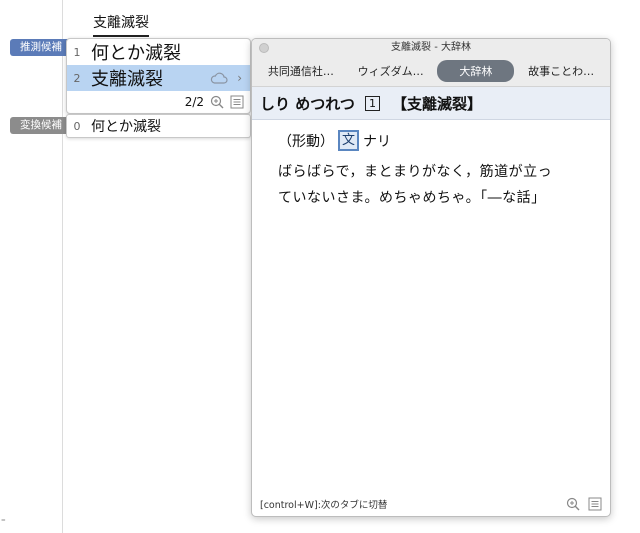 Image resolution: width=640 pixels, height=533 pixels. Describe the element at coordinates (306, 141) in the screenshot. I see `pos-prefix: （形動）` at that location.